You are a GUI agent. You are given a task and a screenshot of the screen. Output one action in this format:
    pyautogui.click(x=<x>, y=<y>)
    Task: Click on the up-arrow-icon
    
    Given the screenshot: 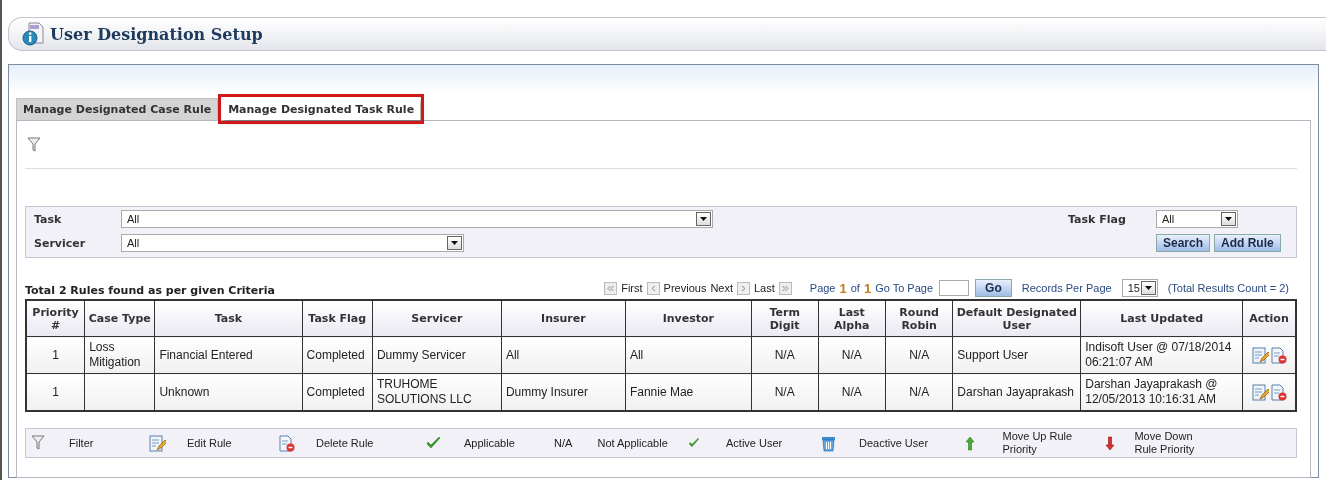 What is the action you would take?
    pyautogui.click(x=970, y=443)
    